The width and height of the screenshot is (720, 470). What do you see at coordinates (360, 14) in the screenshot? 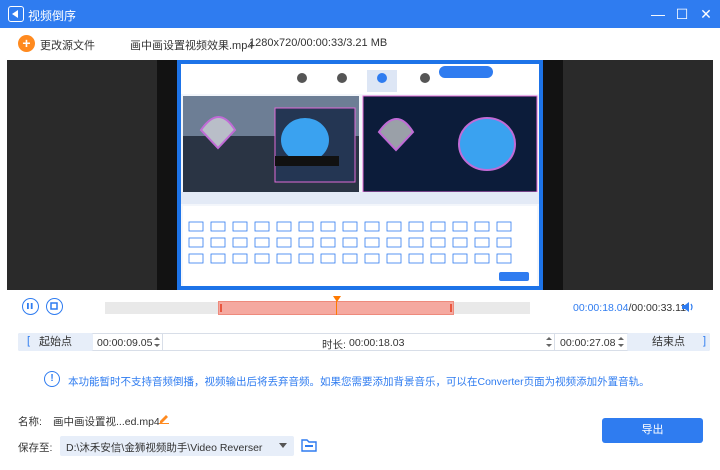
I see `title-bar: 视频倒序 — ☐ ✕` at bounding box center [360, 14].